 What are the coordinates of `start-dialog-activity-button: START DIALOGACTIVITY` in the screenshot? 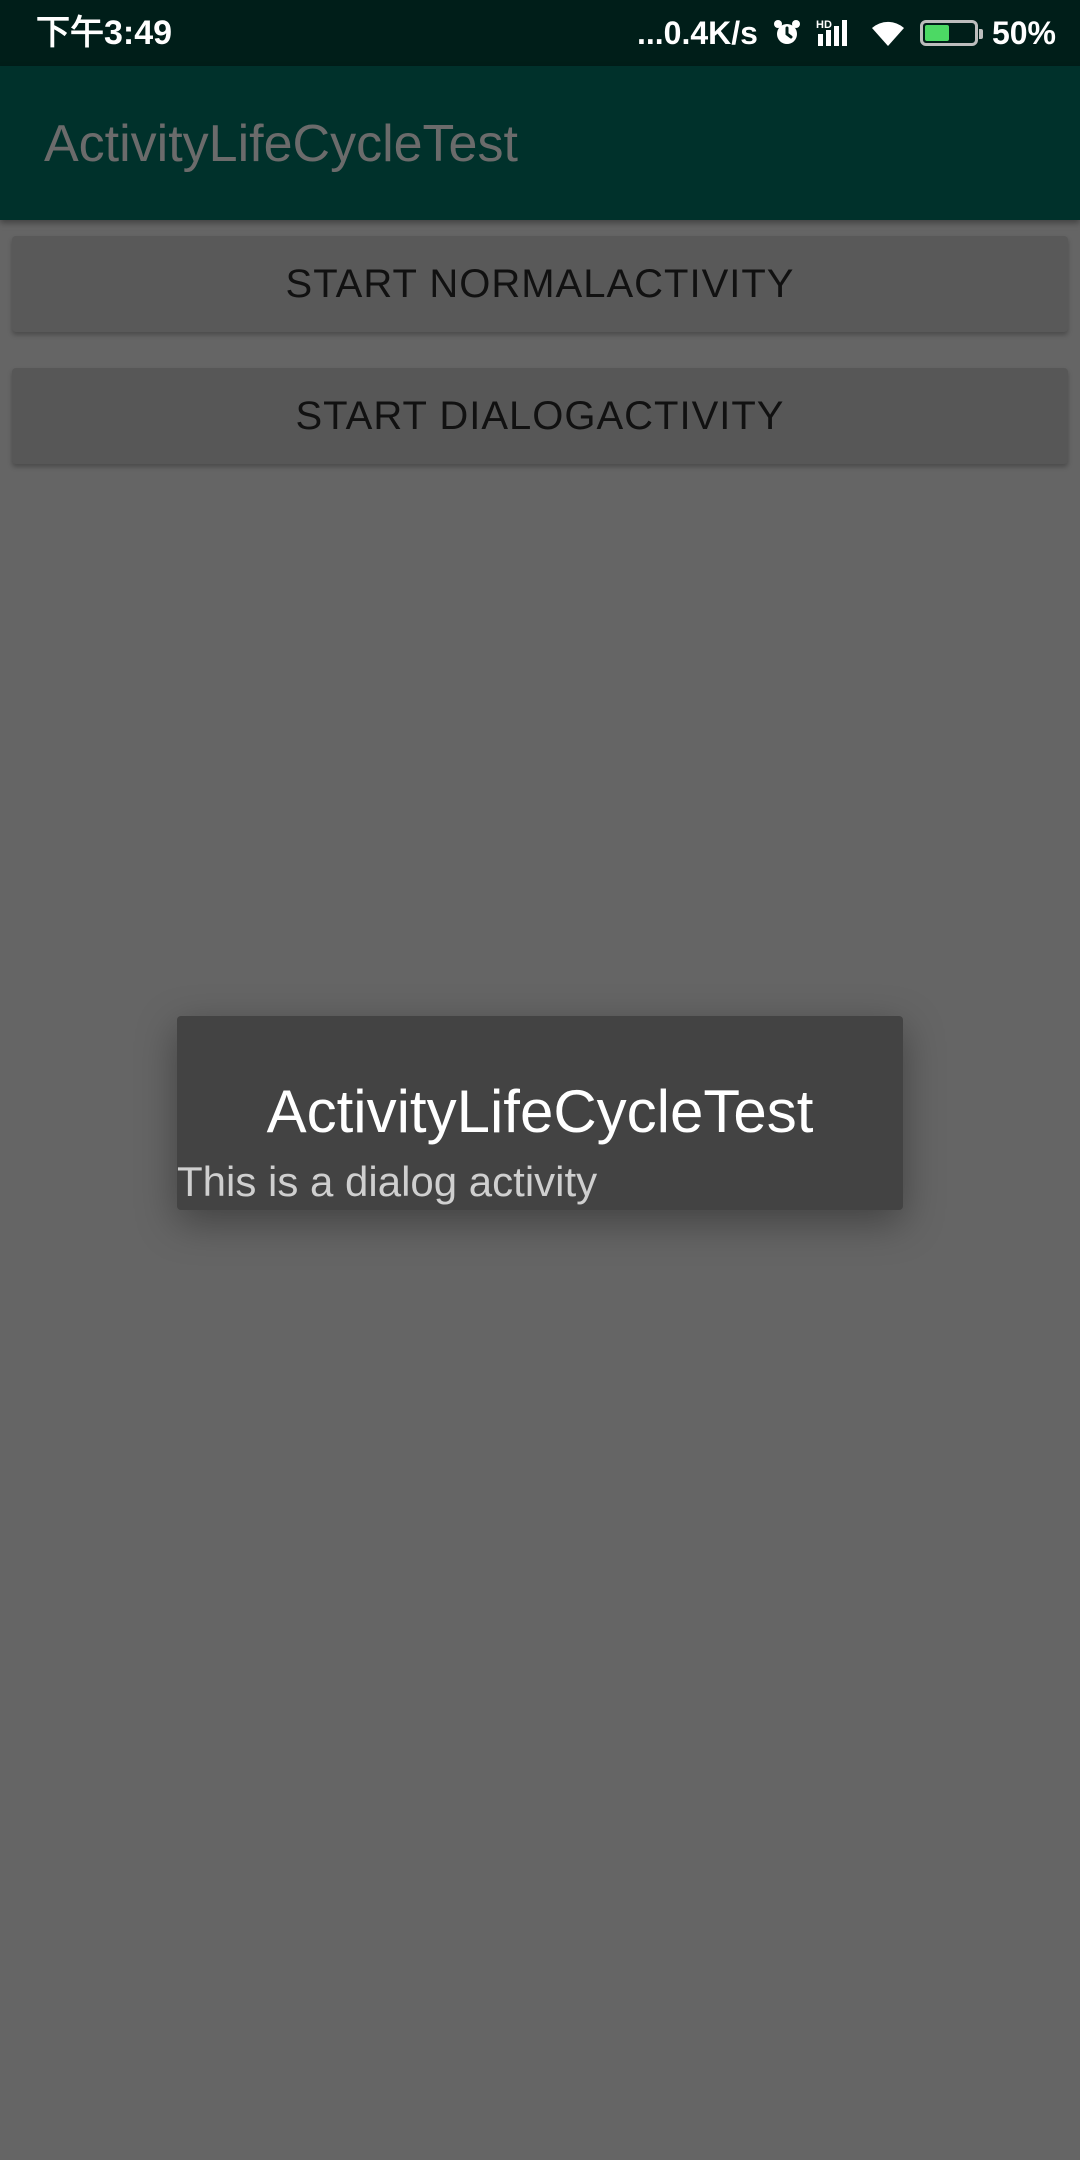 It's located at (540, 416).